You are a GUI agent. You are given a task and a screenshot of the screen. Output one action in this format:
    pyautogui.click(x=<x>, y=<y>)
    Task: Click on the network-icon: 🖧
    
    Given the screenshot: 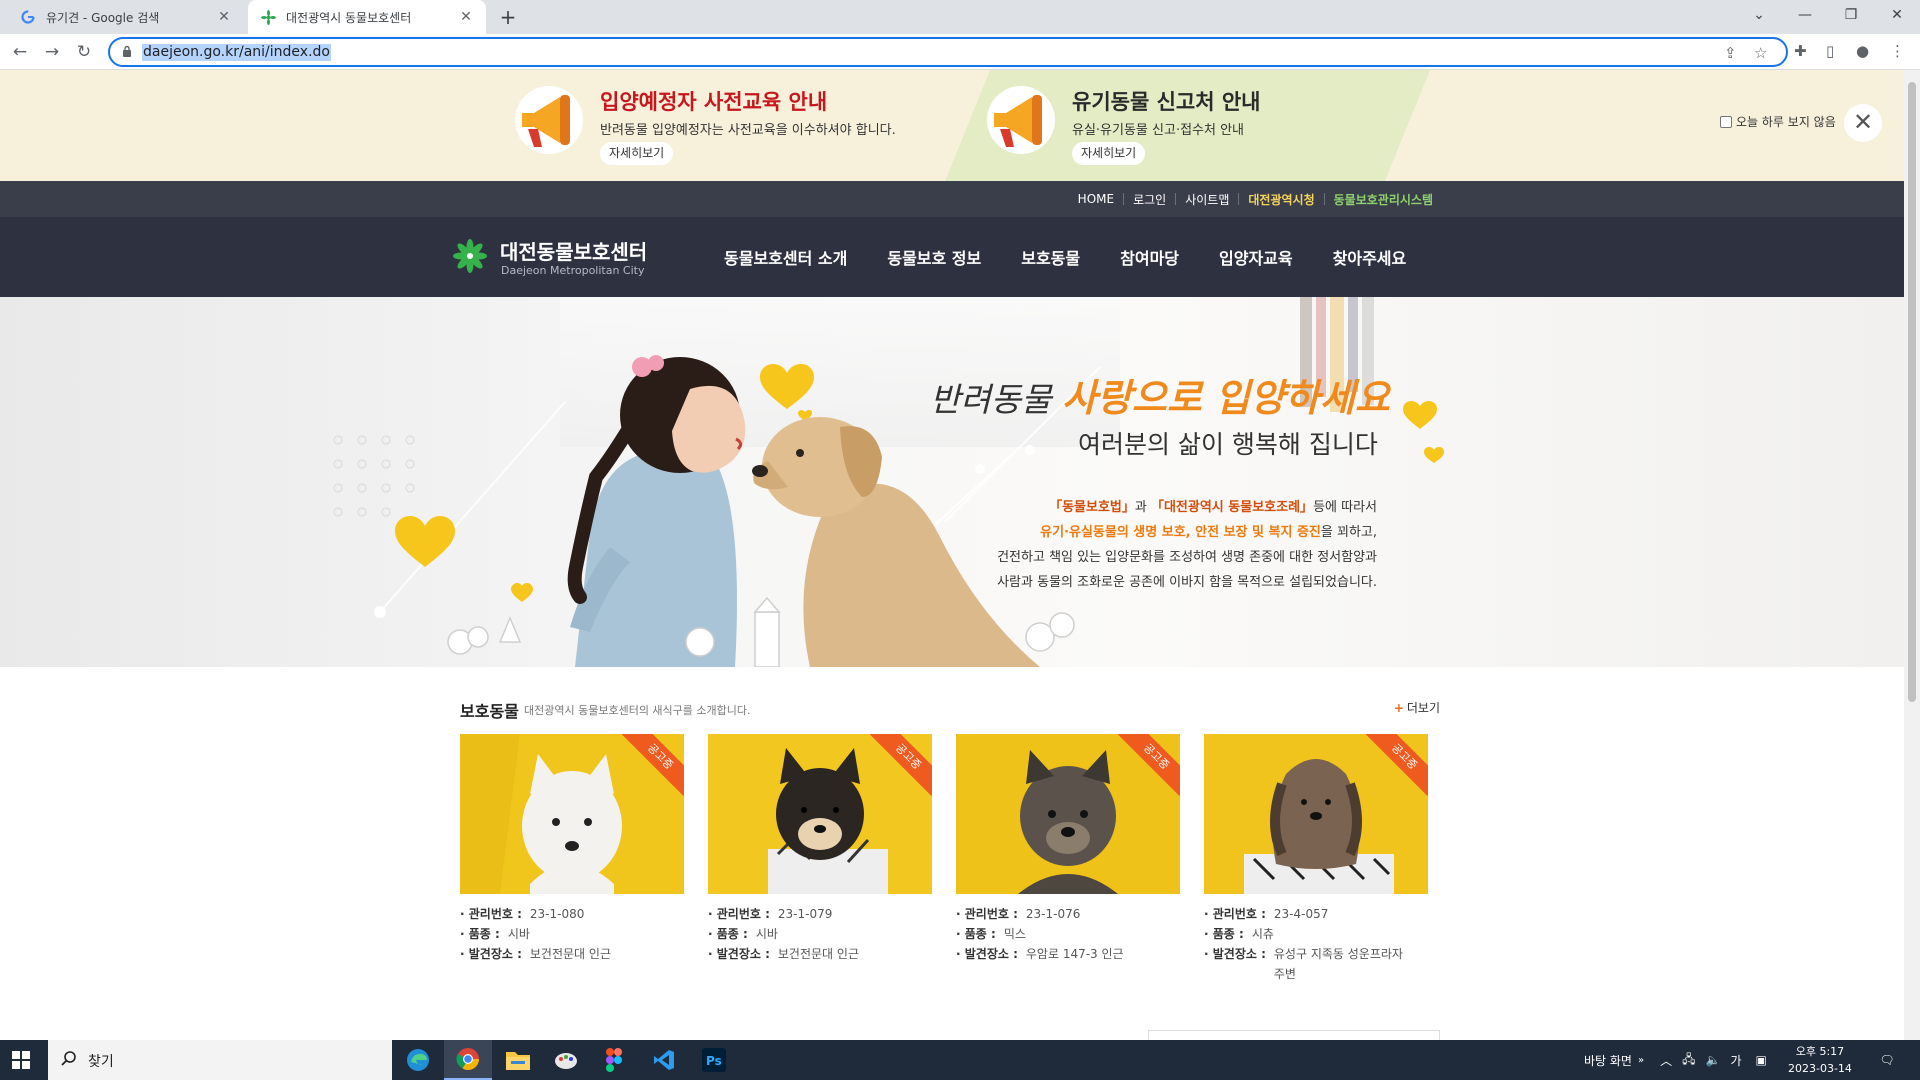 What is the action you would take?
    pyautogui.click(x=1688, y=1060)
    